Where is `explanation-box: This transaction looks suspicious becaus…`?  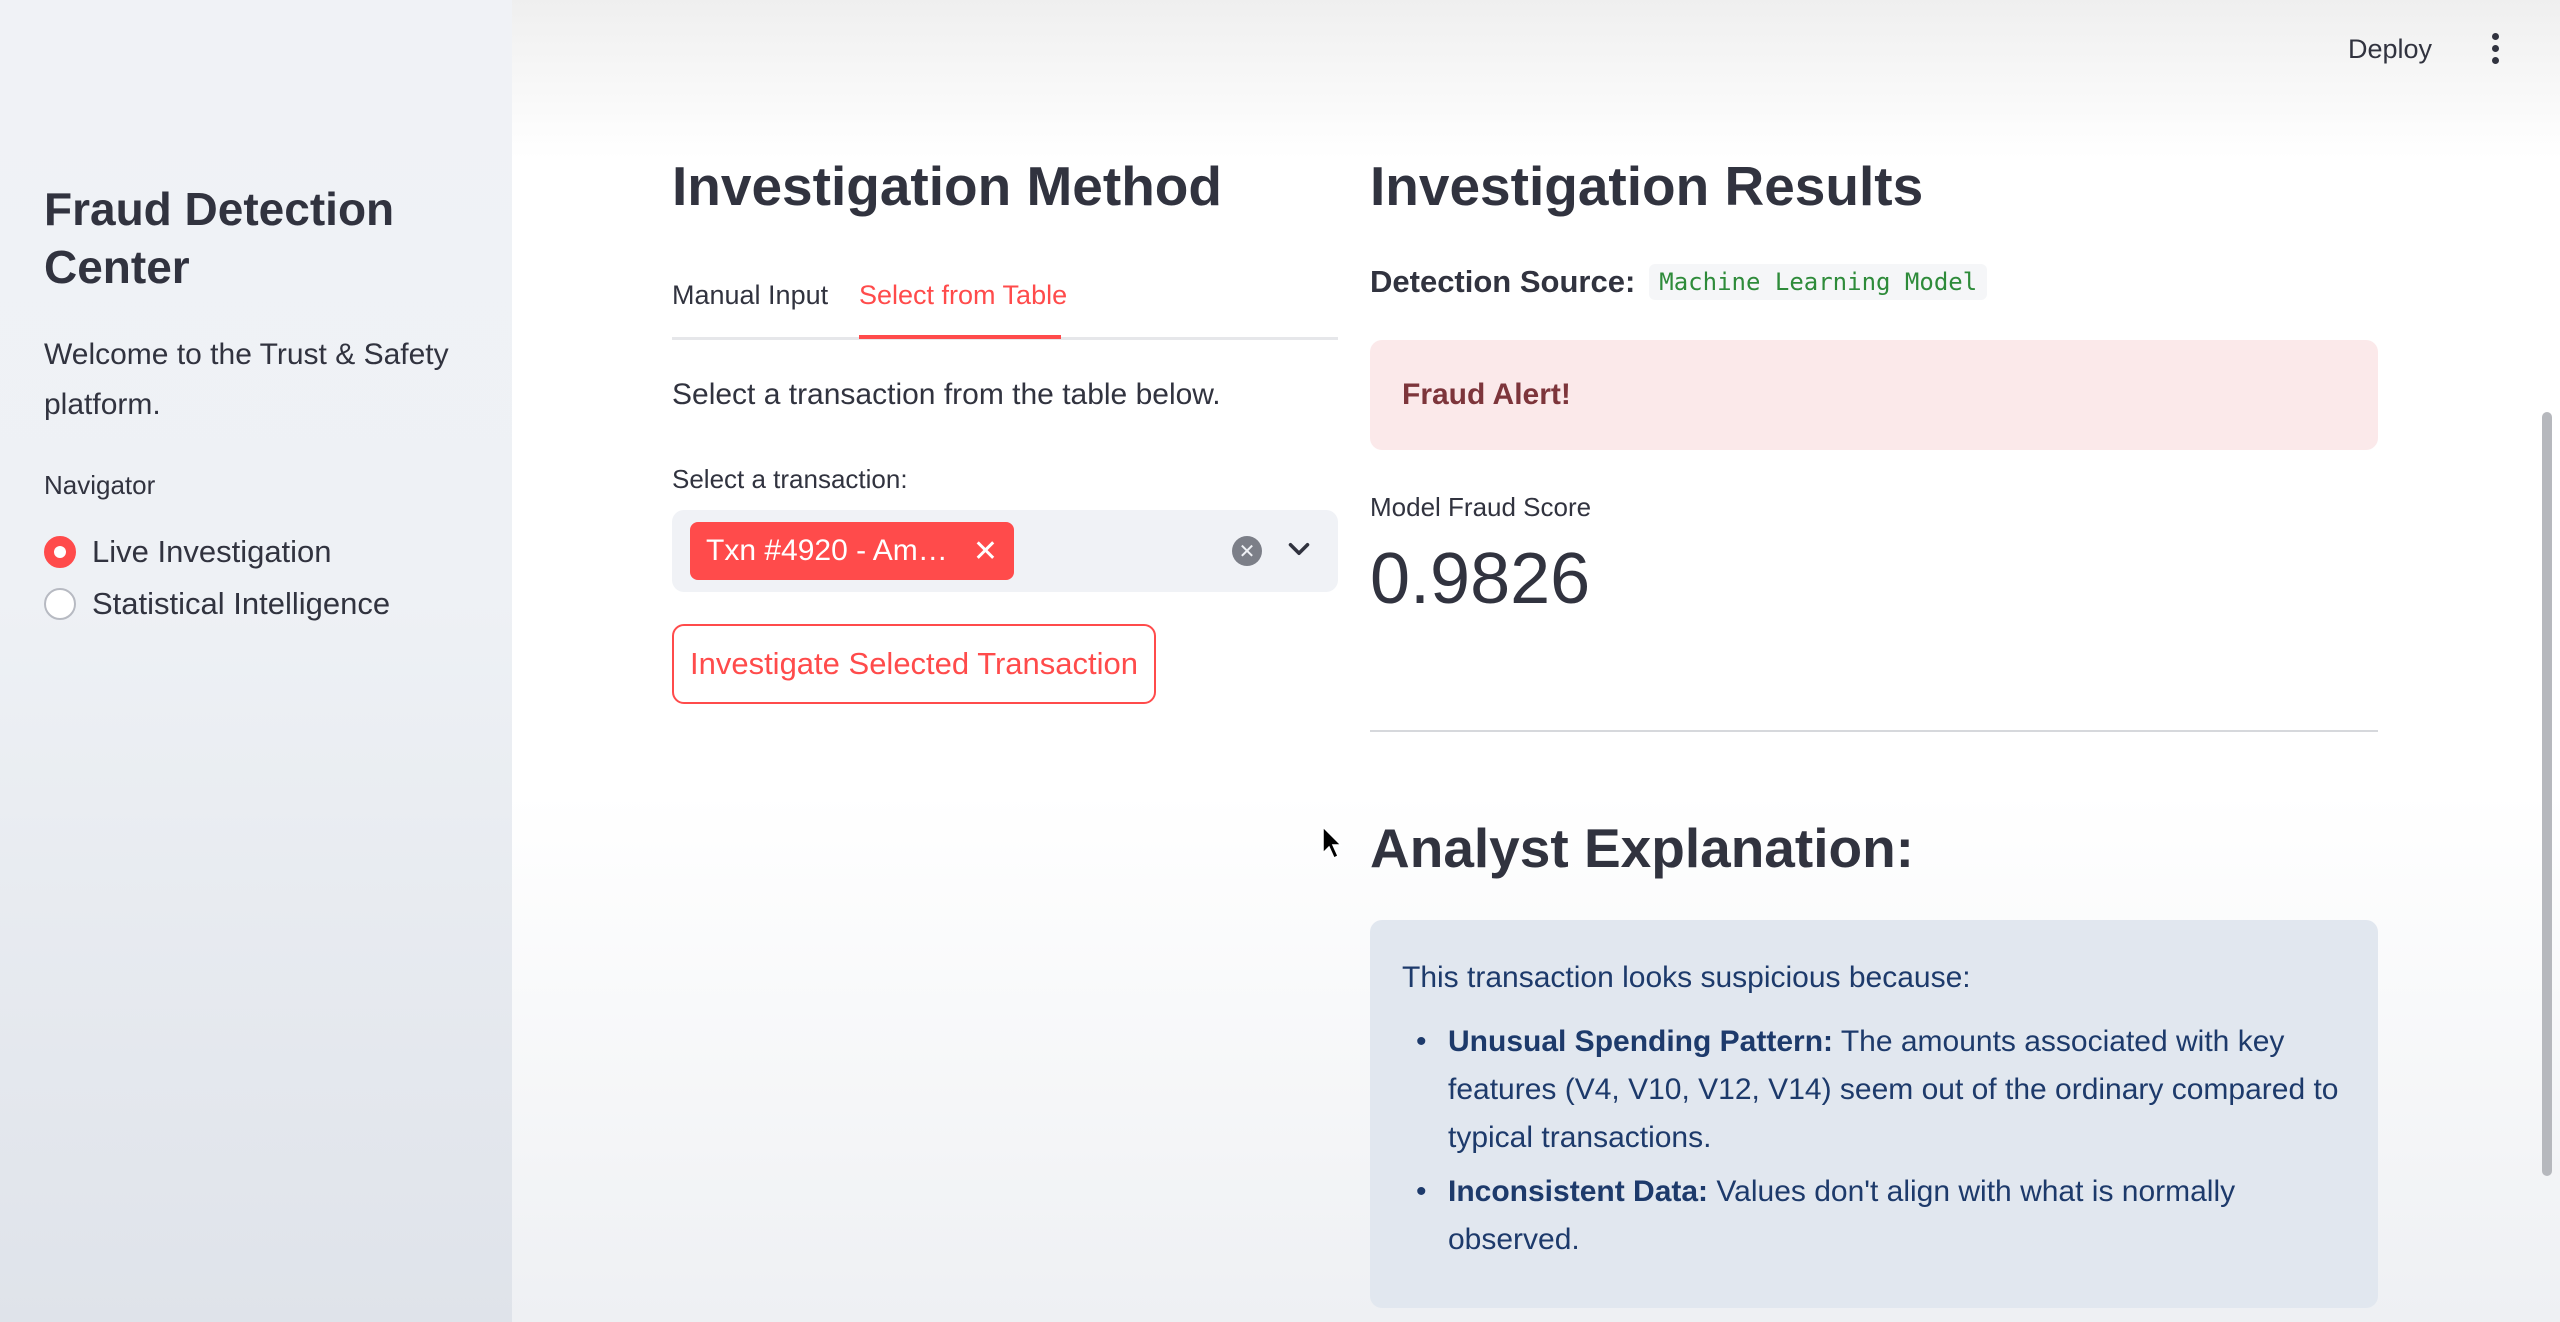 explanation-box: This transaction looks suspicious becaus… is located at coordinates (1874, 1114).